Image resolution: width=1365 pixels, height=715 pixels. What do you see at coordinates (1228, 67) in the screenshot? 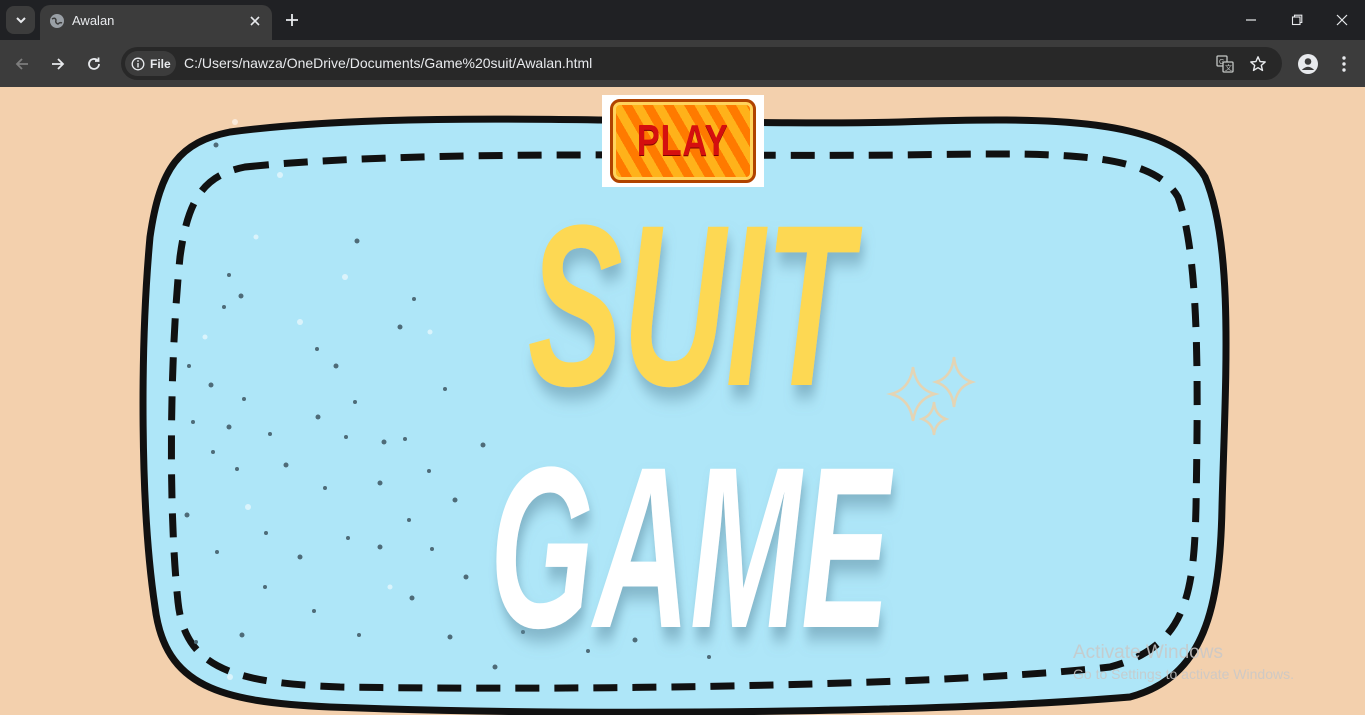
I see `svg-text: 文` at bounding box center [1228, 67].